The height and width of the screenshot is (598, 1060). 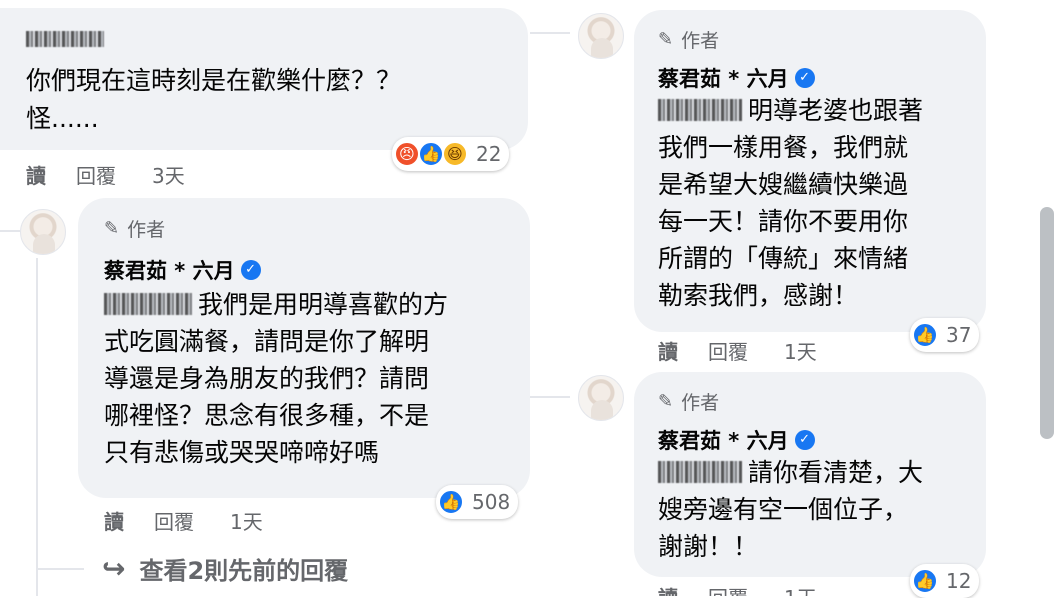 What do you see at coordinates (791, 509) in the screenshot?
I see `reply-text: 請你看清楚，大 嫂旁邊有空一個位子， 謝謝！！` at bounding box center [791, 509].